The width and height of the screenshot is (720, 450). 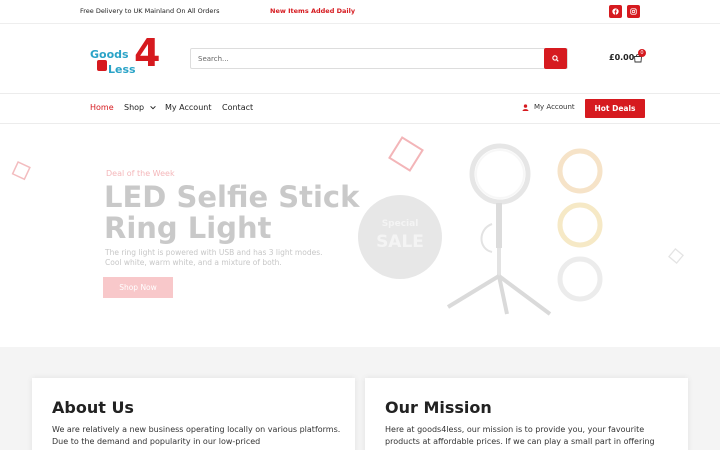 I want to click on nav-shop-label: Shop, so click(x=134, y=107).